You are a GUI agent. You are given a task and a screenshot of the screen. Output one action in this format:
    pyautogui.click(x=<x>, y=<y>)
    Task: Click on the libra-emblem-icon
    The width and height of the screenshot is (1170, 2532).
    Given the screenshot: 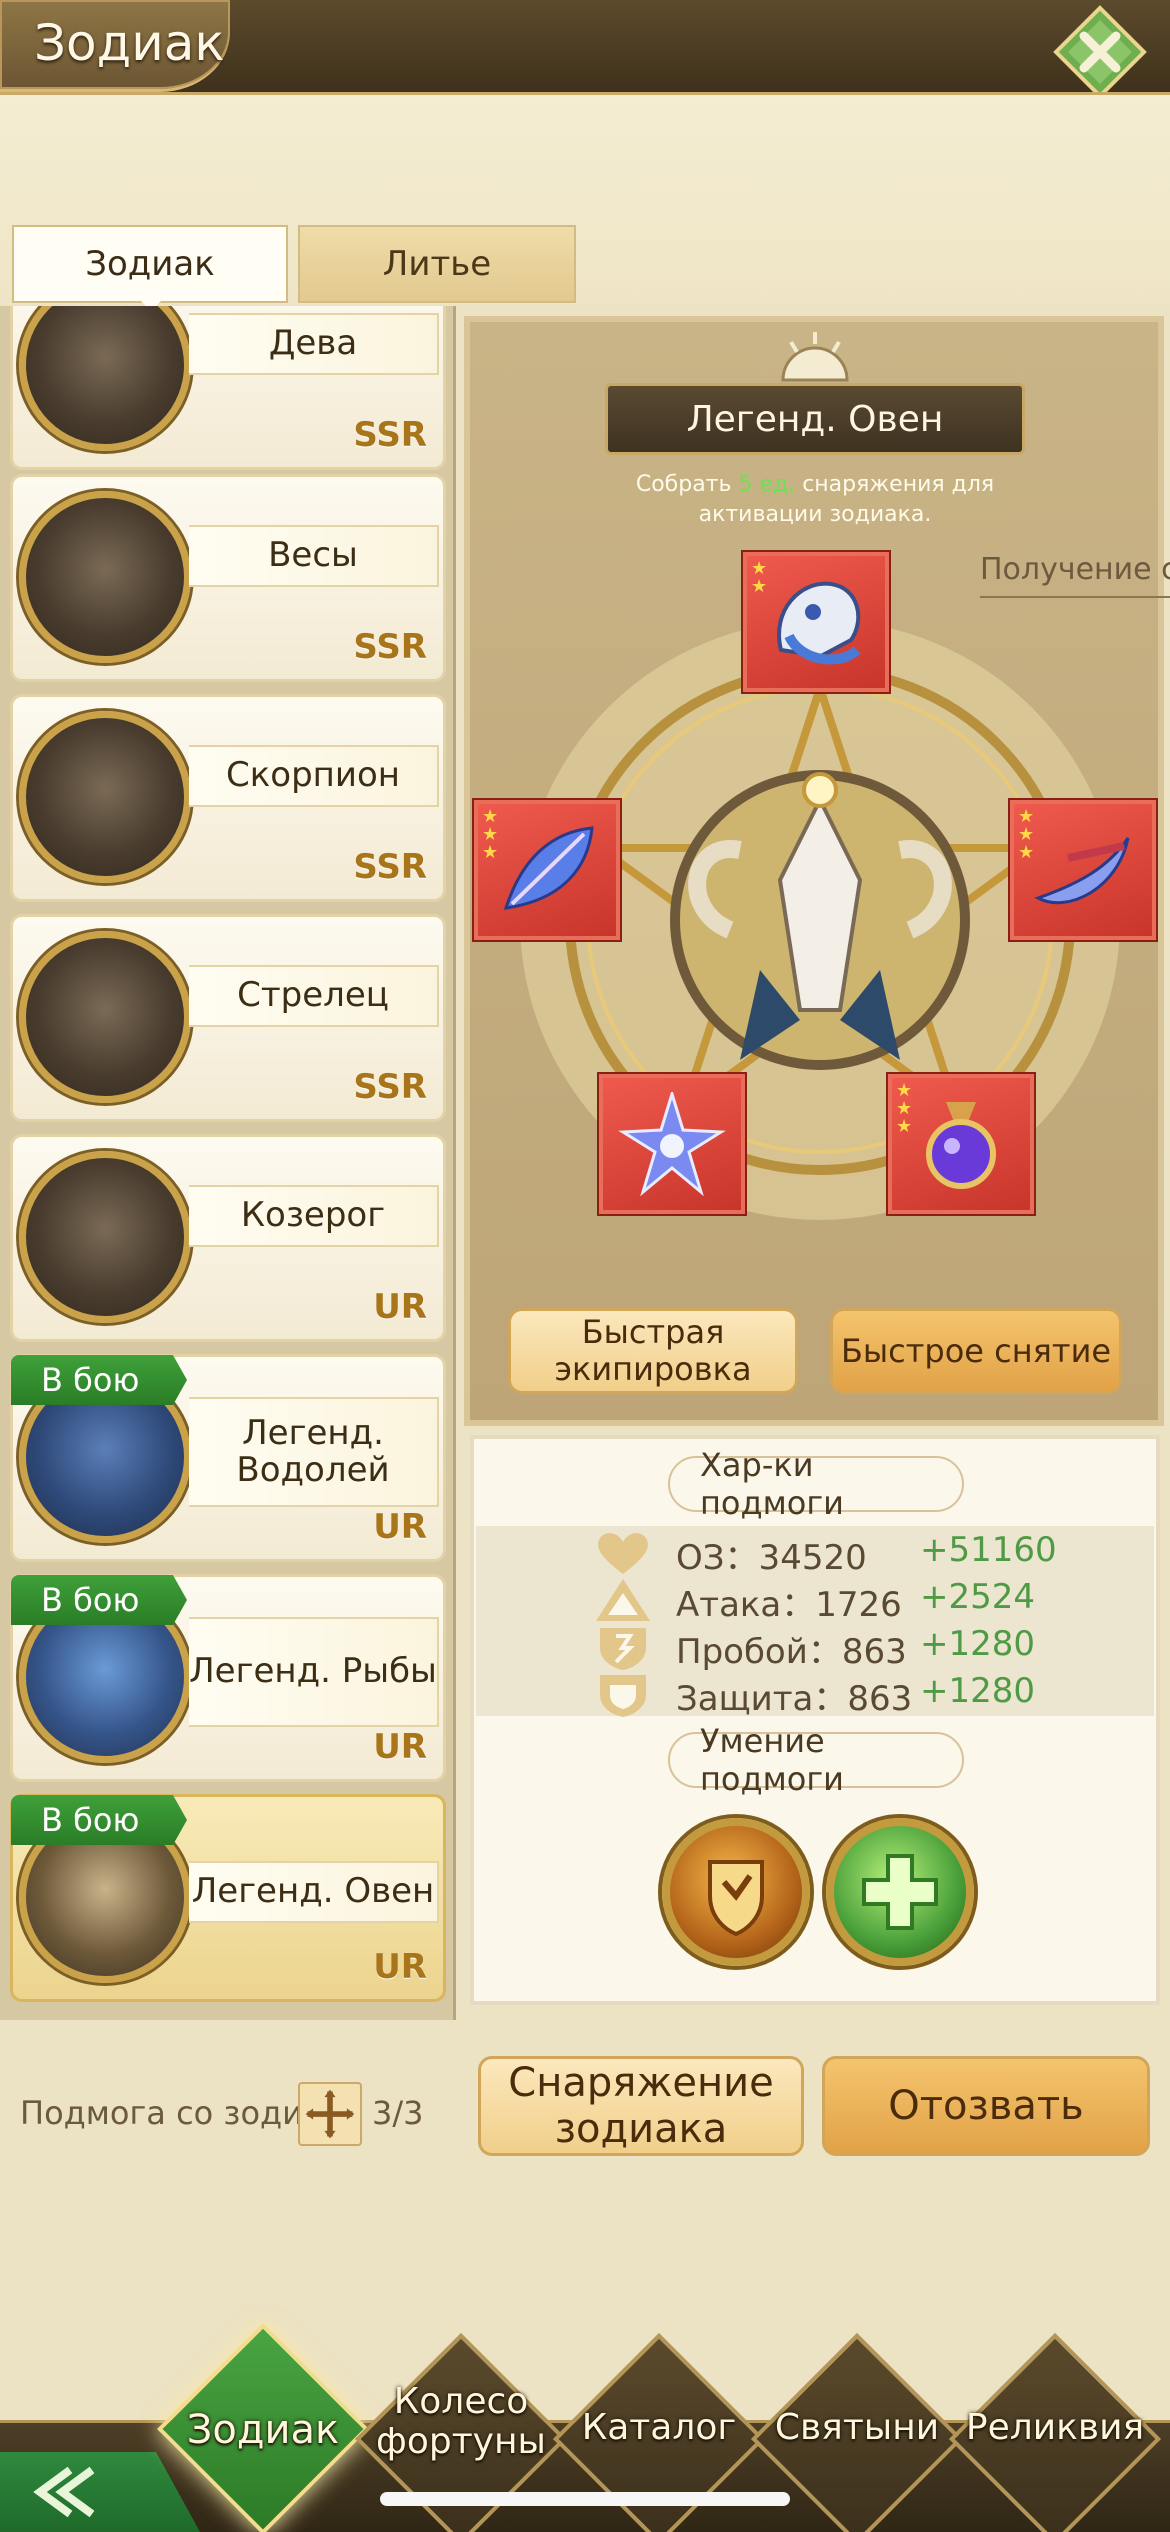 What is the action you would take?
    pyautogui.click(x=105, y=577)
    